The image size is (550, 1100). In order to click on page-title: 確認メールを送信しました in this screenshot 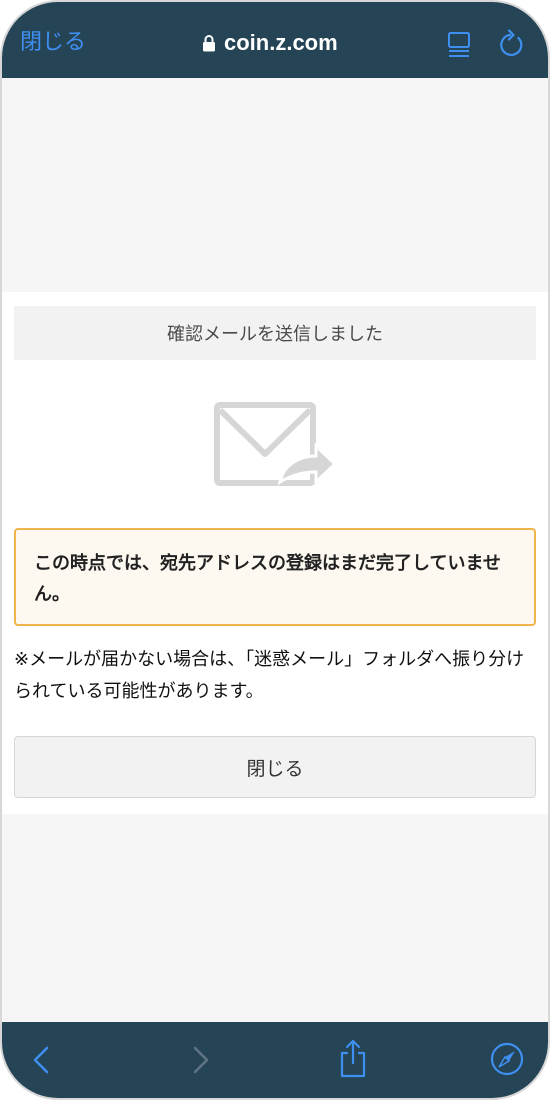, I will do `click(275, 333)`.